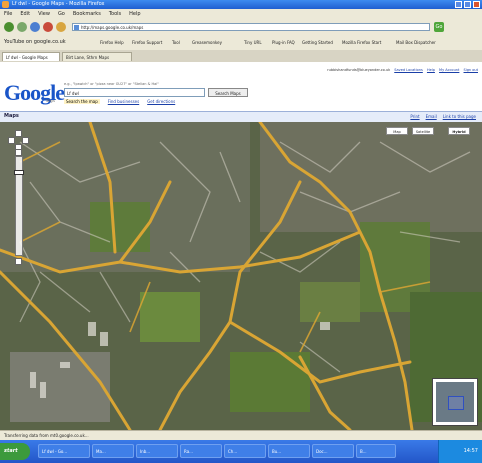  What do you see at coordinates (50, 100) in the screenshot?
I see `logo-subtitle: Maps` at bounding box center [50, 100].